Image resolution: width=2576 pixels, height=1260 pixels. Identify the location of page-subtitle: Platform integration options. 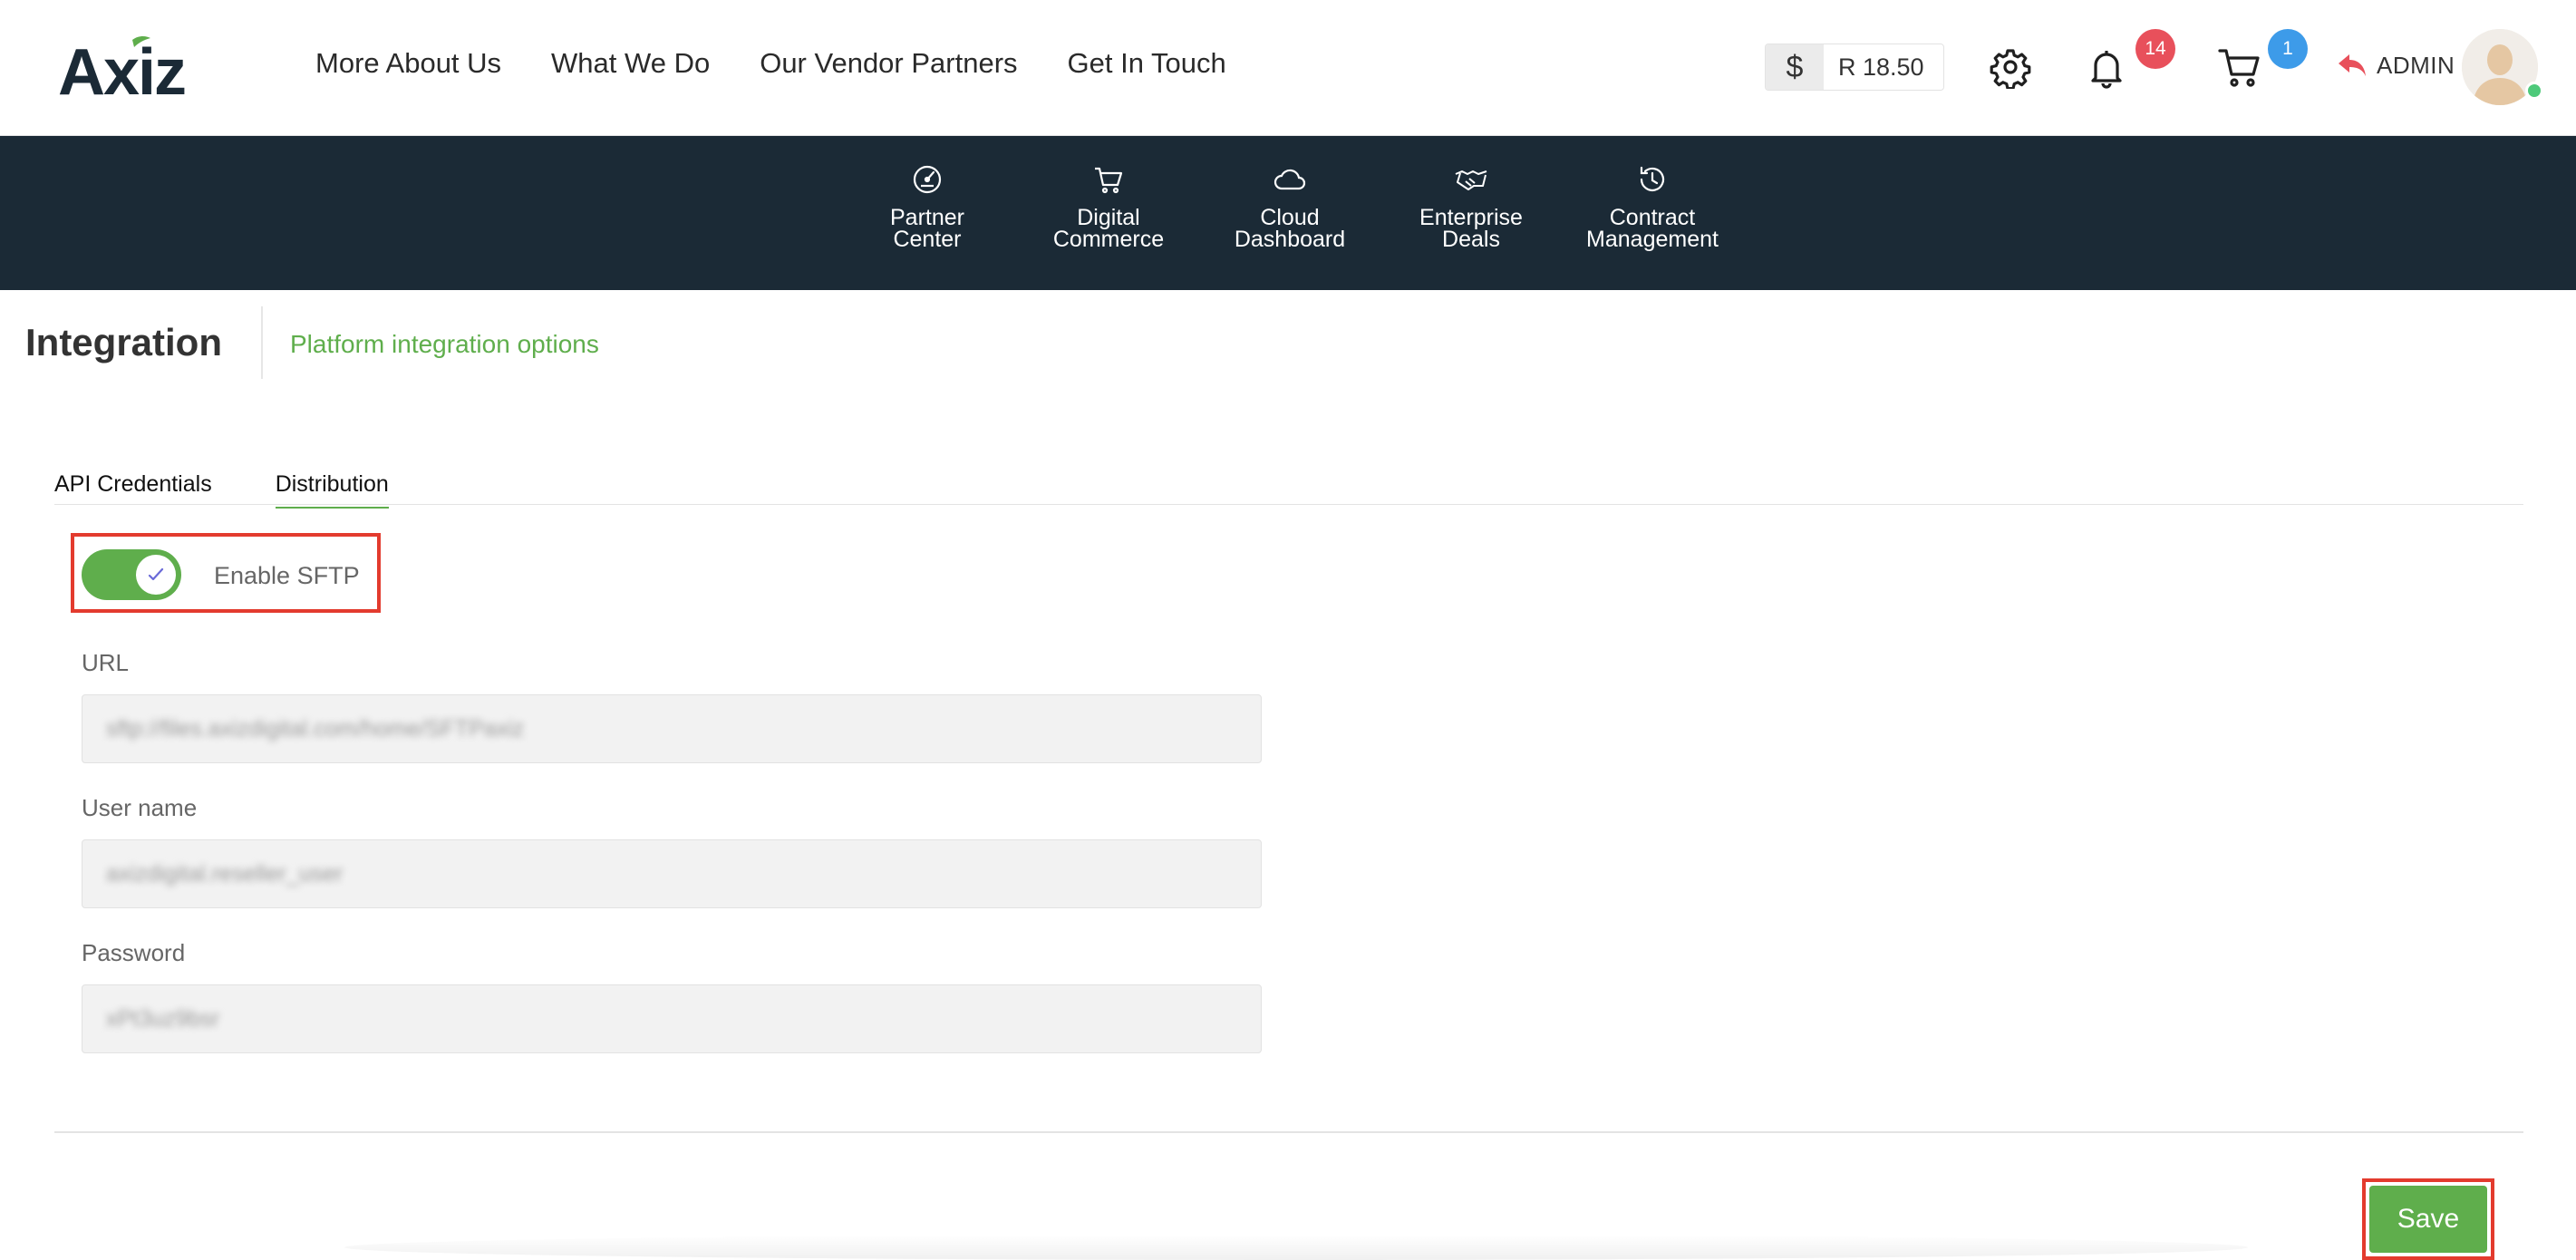
(444, 344).